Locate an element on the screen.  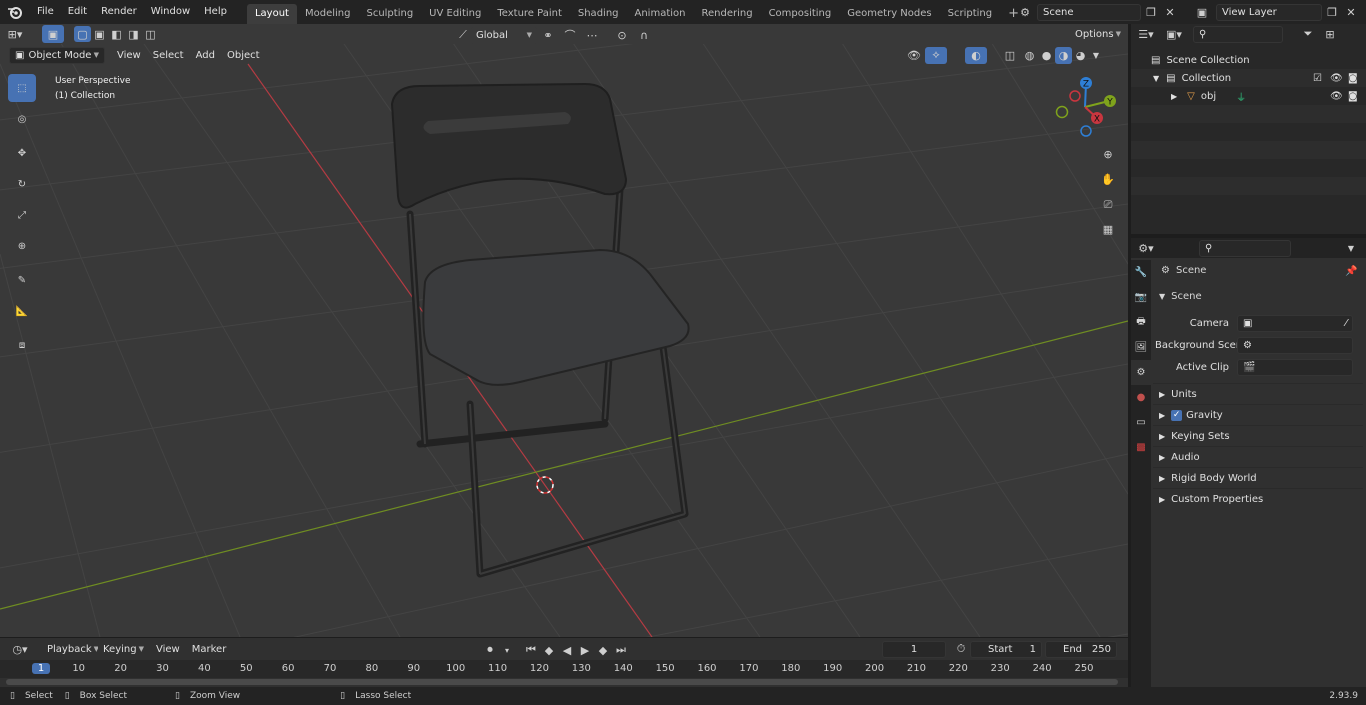
current-frame-indicator: 1 is located at coordinates (41, 668).